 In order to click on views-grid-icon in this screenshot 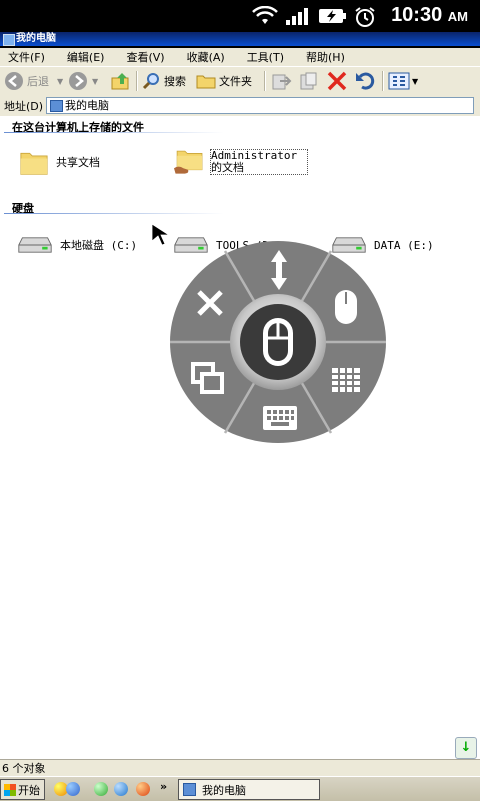, I will do `click(399, 81)`.